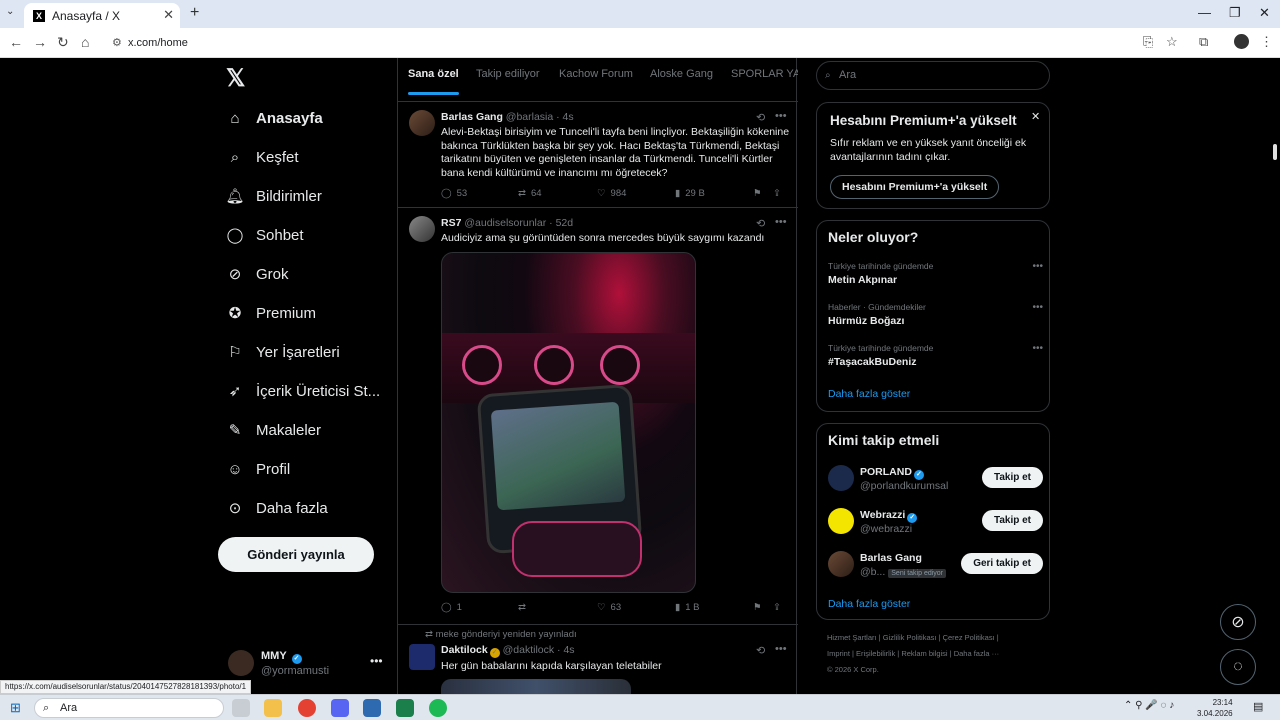 This screenshot has width=1280, height=720. What do you see at coordinates (296, 554) in the screenshot?
I see `post-button: Gönderi yayınla` at bounding box center [296, 554].